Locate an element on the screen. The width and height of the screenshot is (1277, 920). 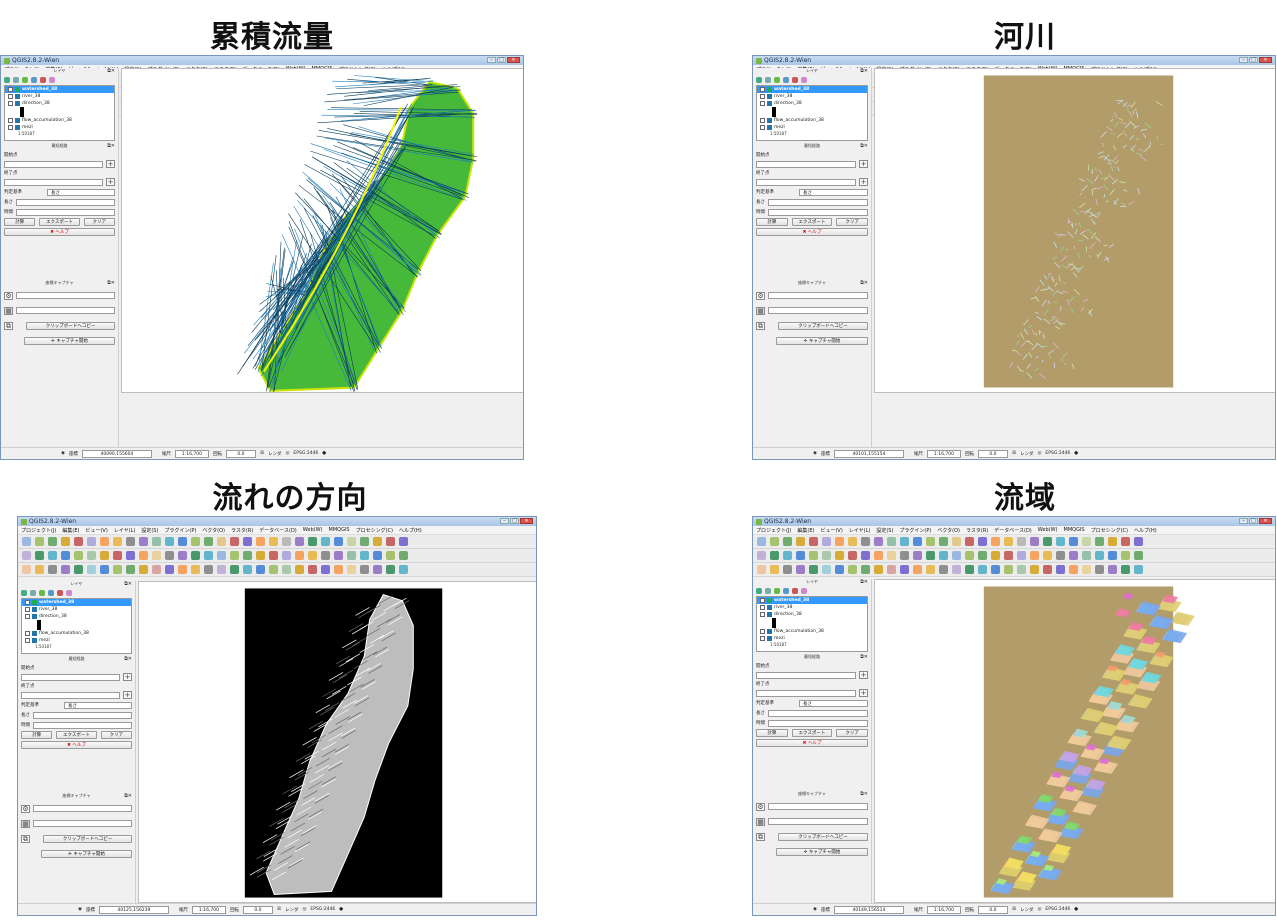
menu-item-5: プラグイン(P) is located at coordinates (915, 530).